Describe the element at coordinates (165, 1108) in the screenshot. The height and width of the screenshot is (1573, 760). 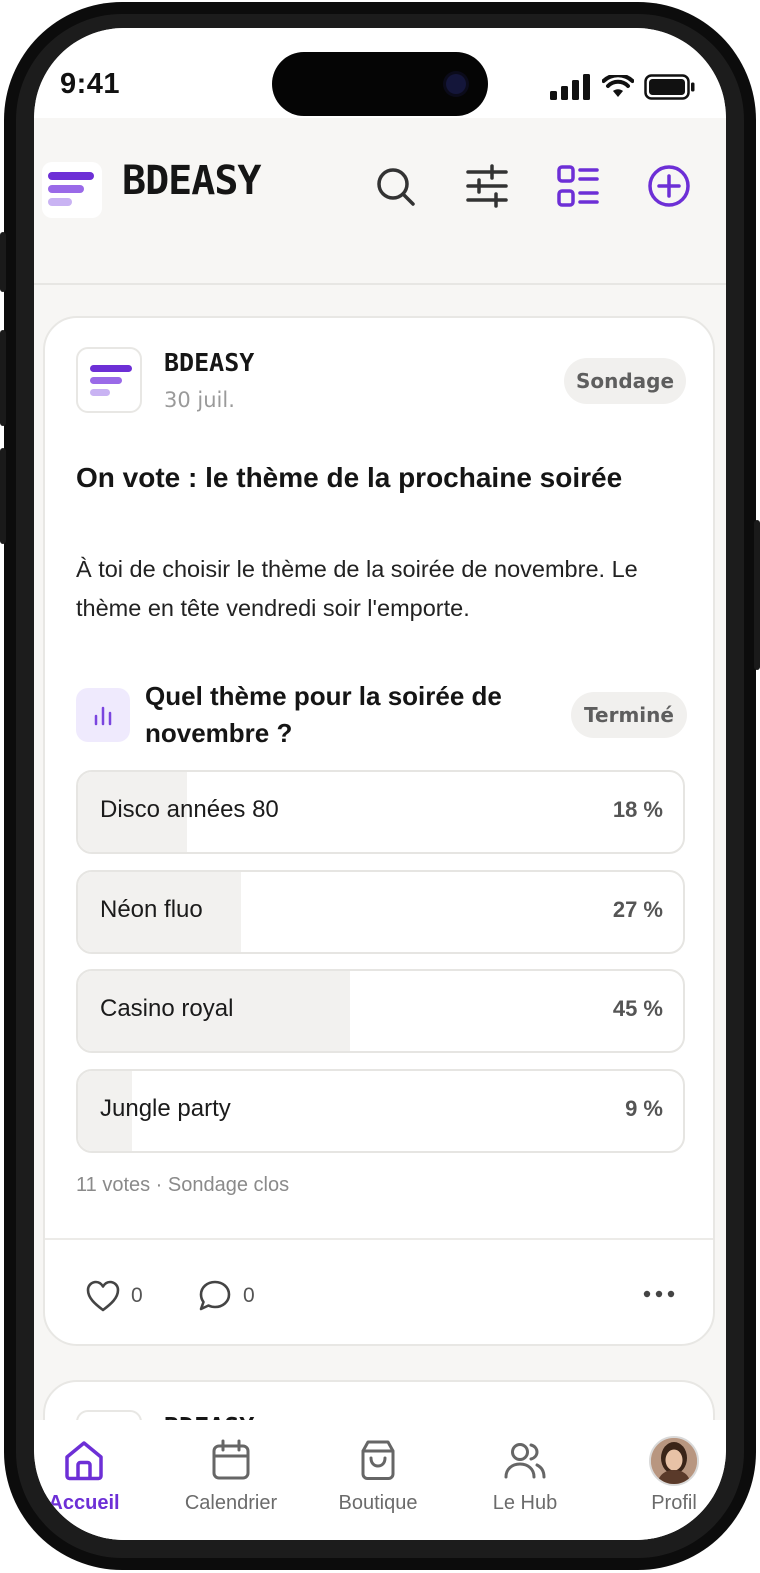
I see `poll-option-label: Jungle party` at that location.